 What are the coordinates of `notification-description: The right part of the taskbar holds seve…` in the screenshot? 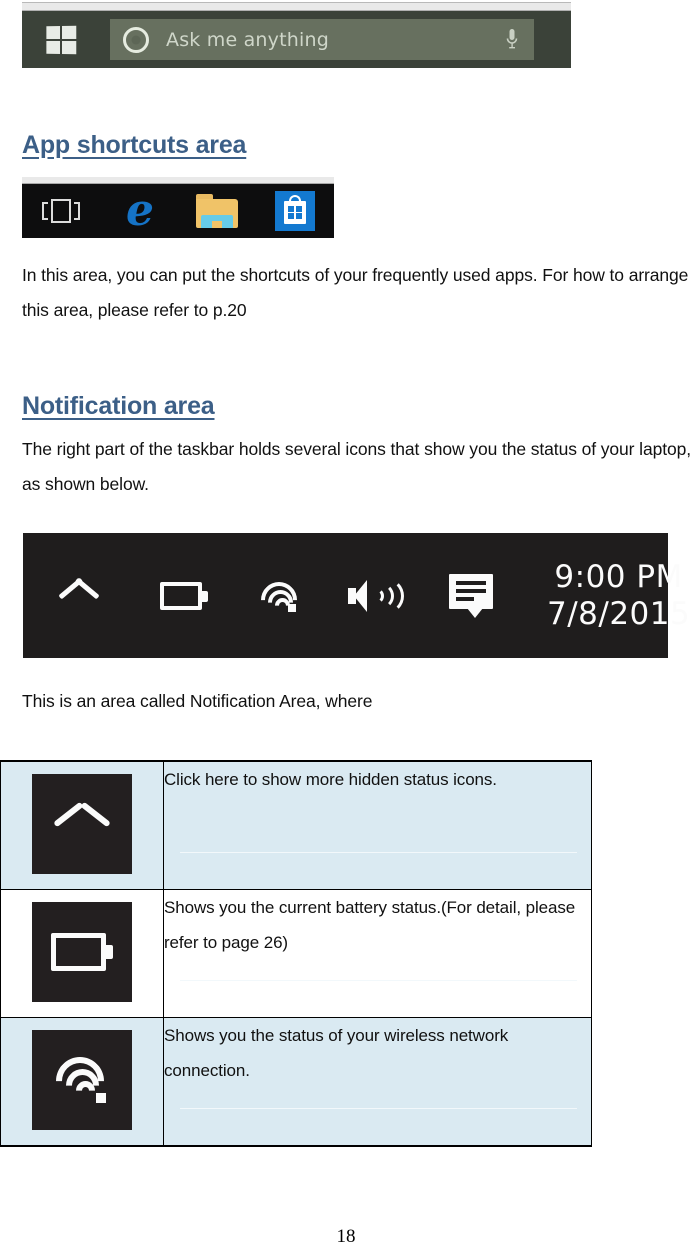 It's located at (357, 466).